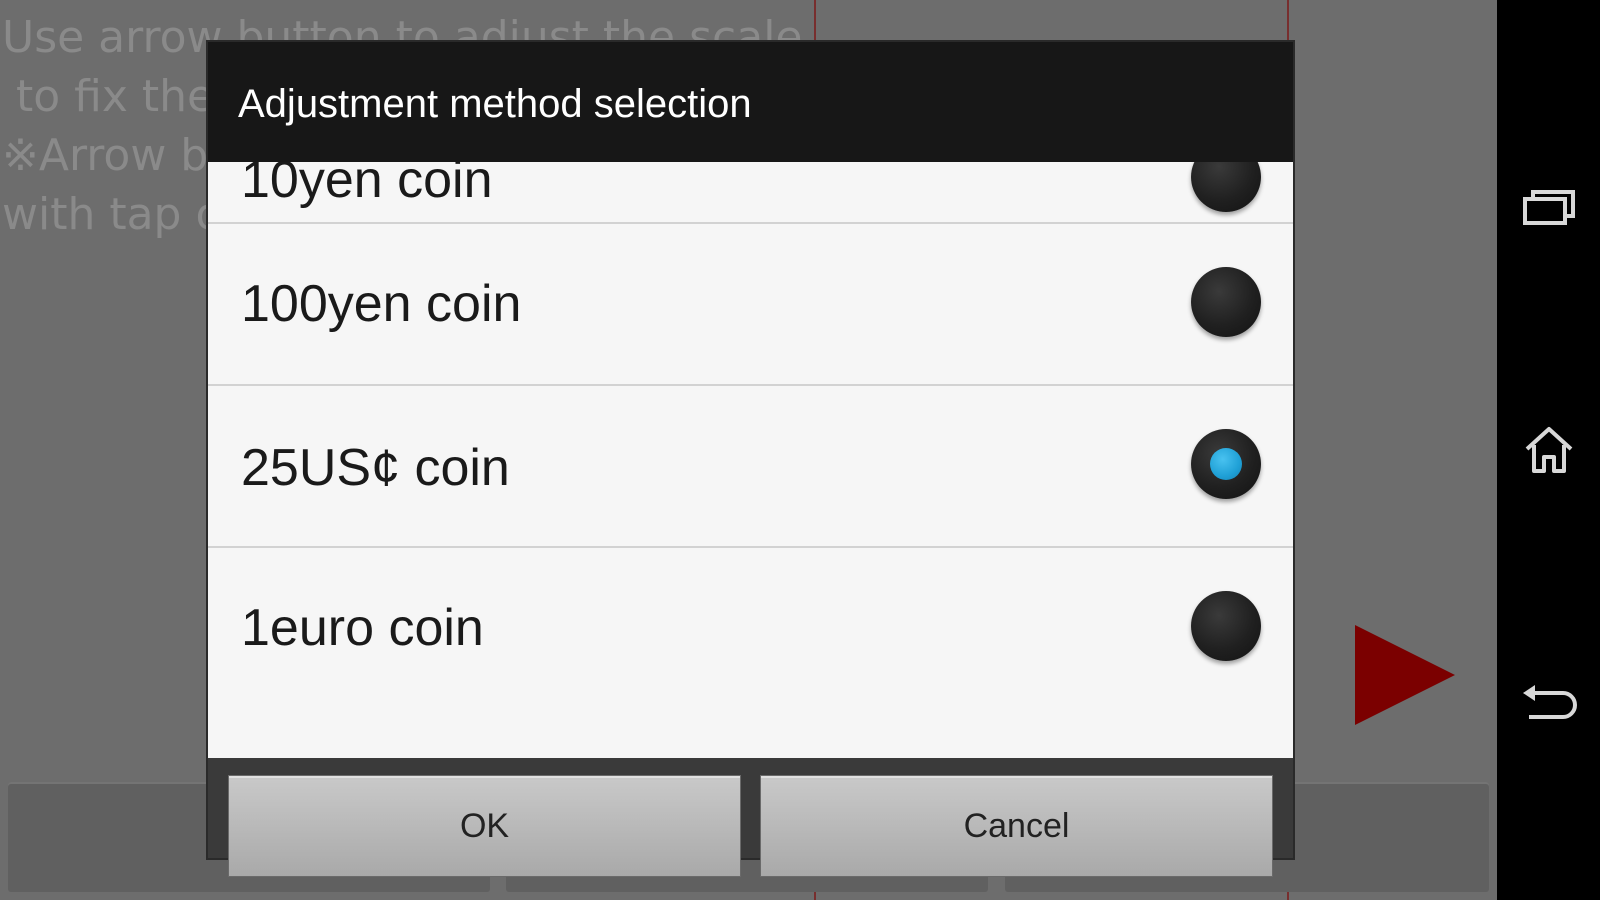 Image resolution: width=1600 pixels, height=900 pixels. Describe the element at coordinates (367, 185) in the screenshot. I see `option-label: 10yen coin` at that location.